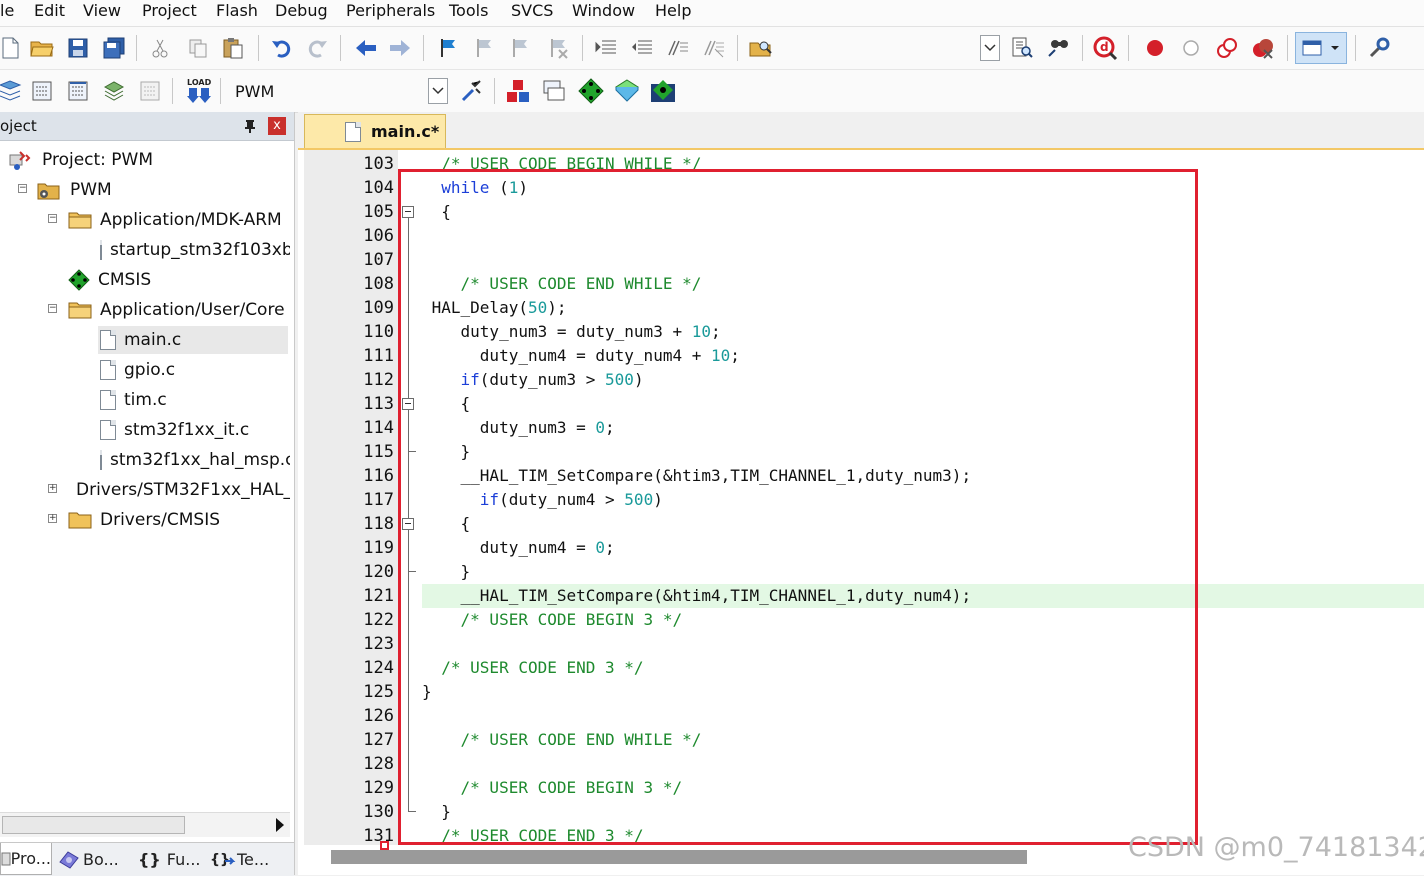 This screenshot has height=876, width=1424. I want to click on code-line: 111 duty_num4 = duty_num4 + 10;, so click(861, 356).